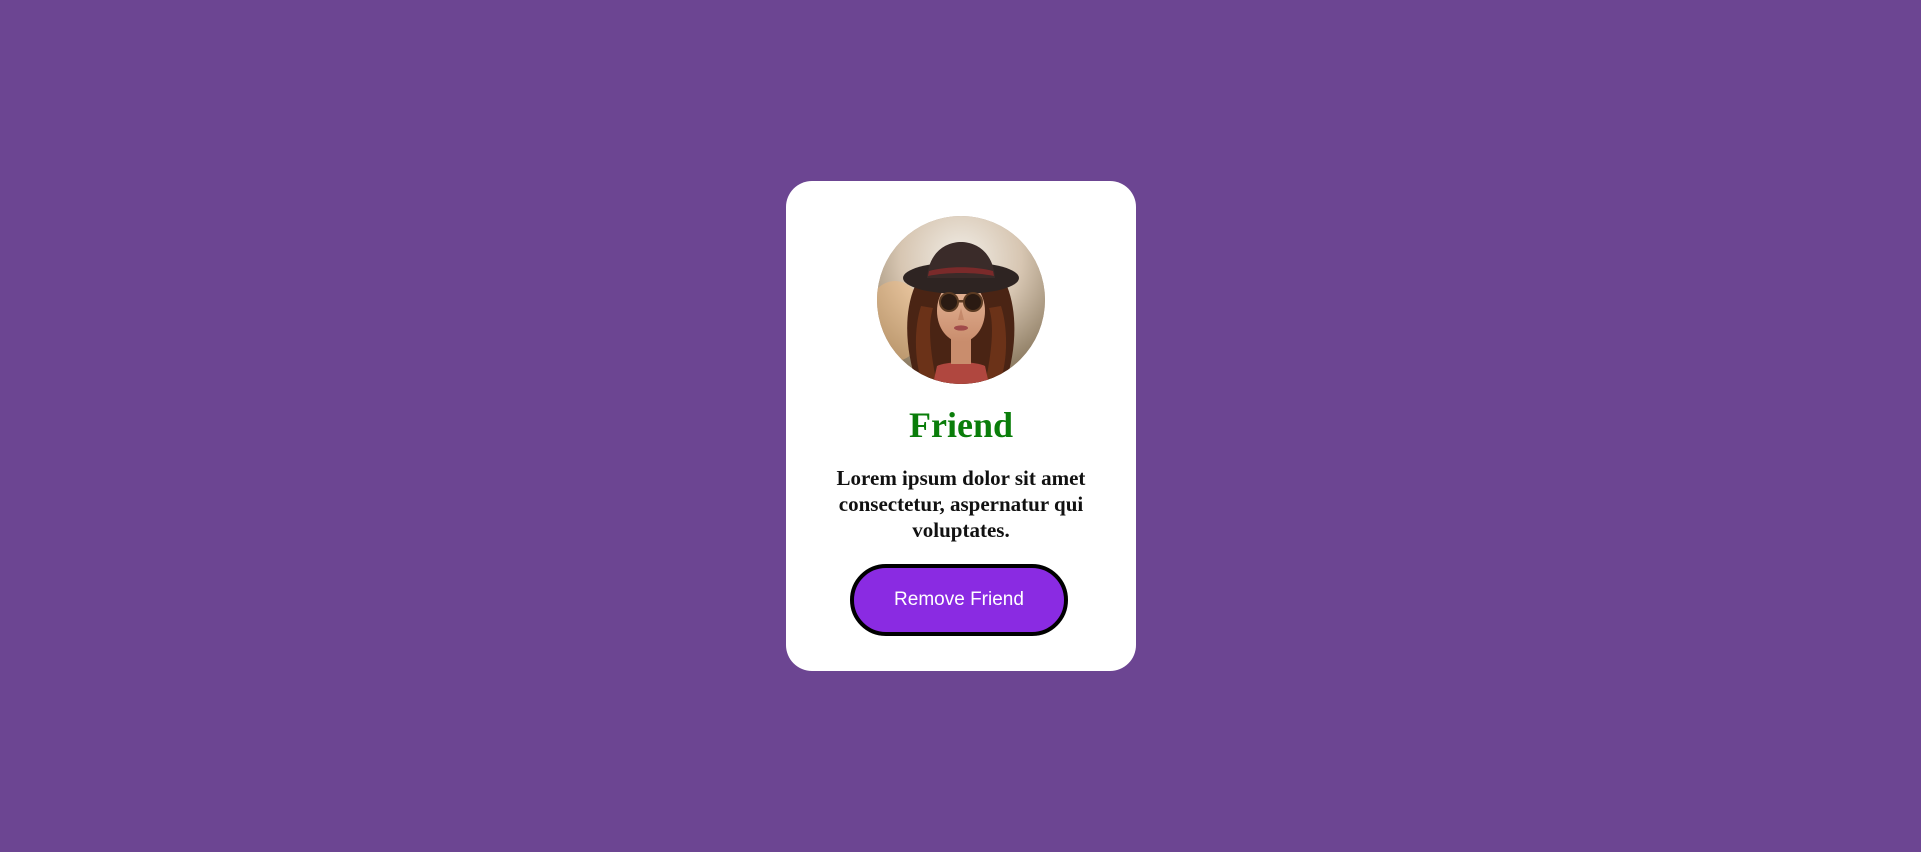 The height and width of the screenshot is (852, 1921). Describe the element at coordinates (959, 600) in the screenshot. I see `remove-friend-button: Remove Friend` at that location.